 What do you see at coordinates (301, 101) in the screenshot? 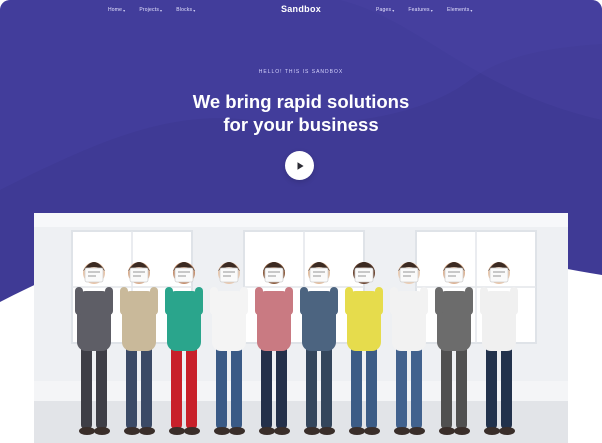
I see `hero-headline-line-1: We bring rapid solutions` at bounding box center [301, 101].